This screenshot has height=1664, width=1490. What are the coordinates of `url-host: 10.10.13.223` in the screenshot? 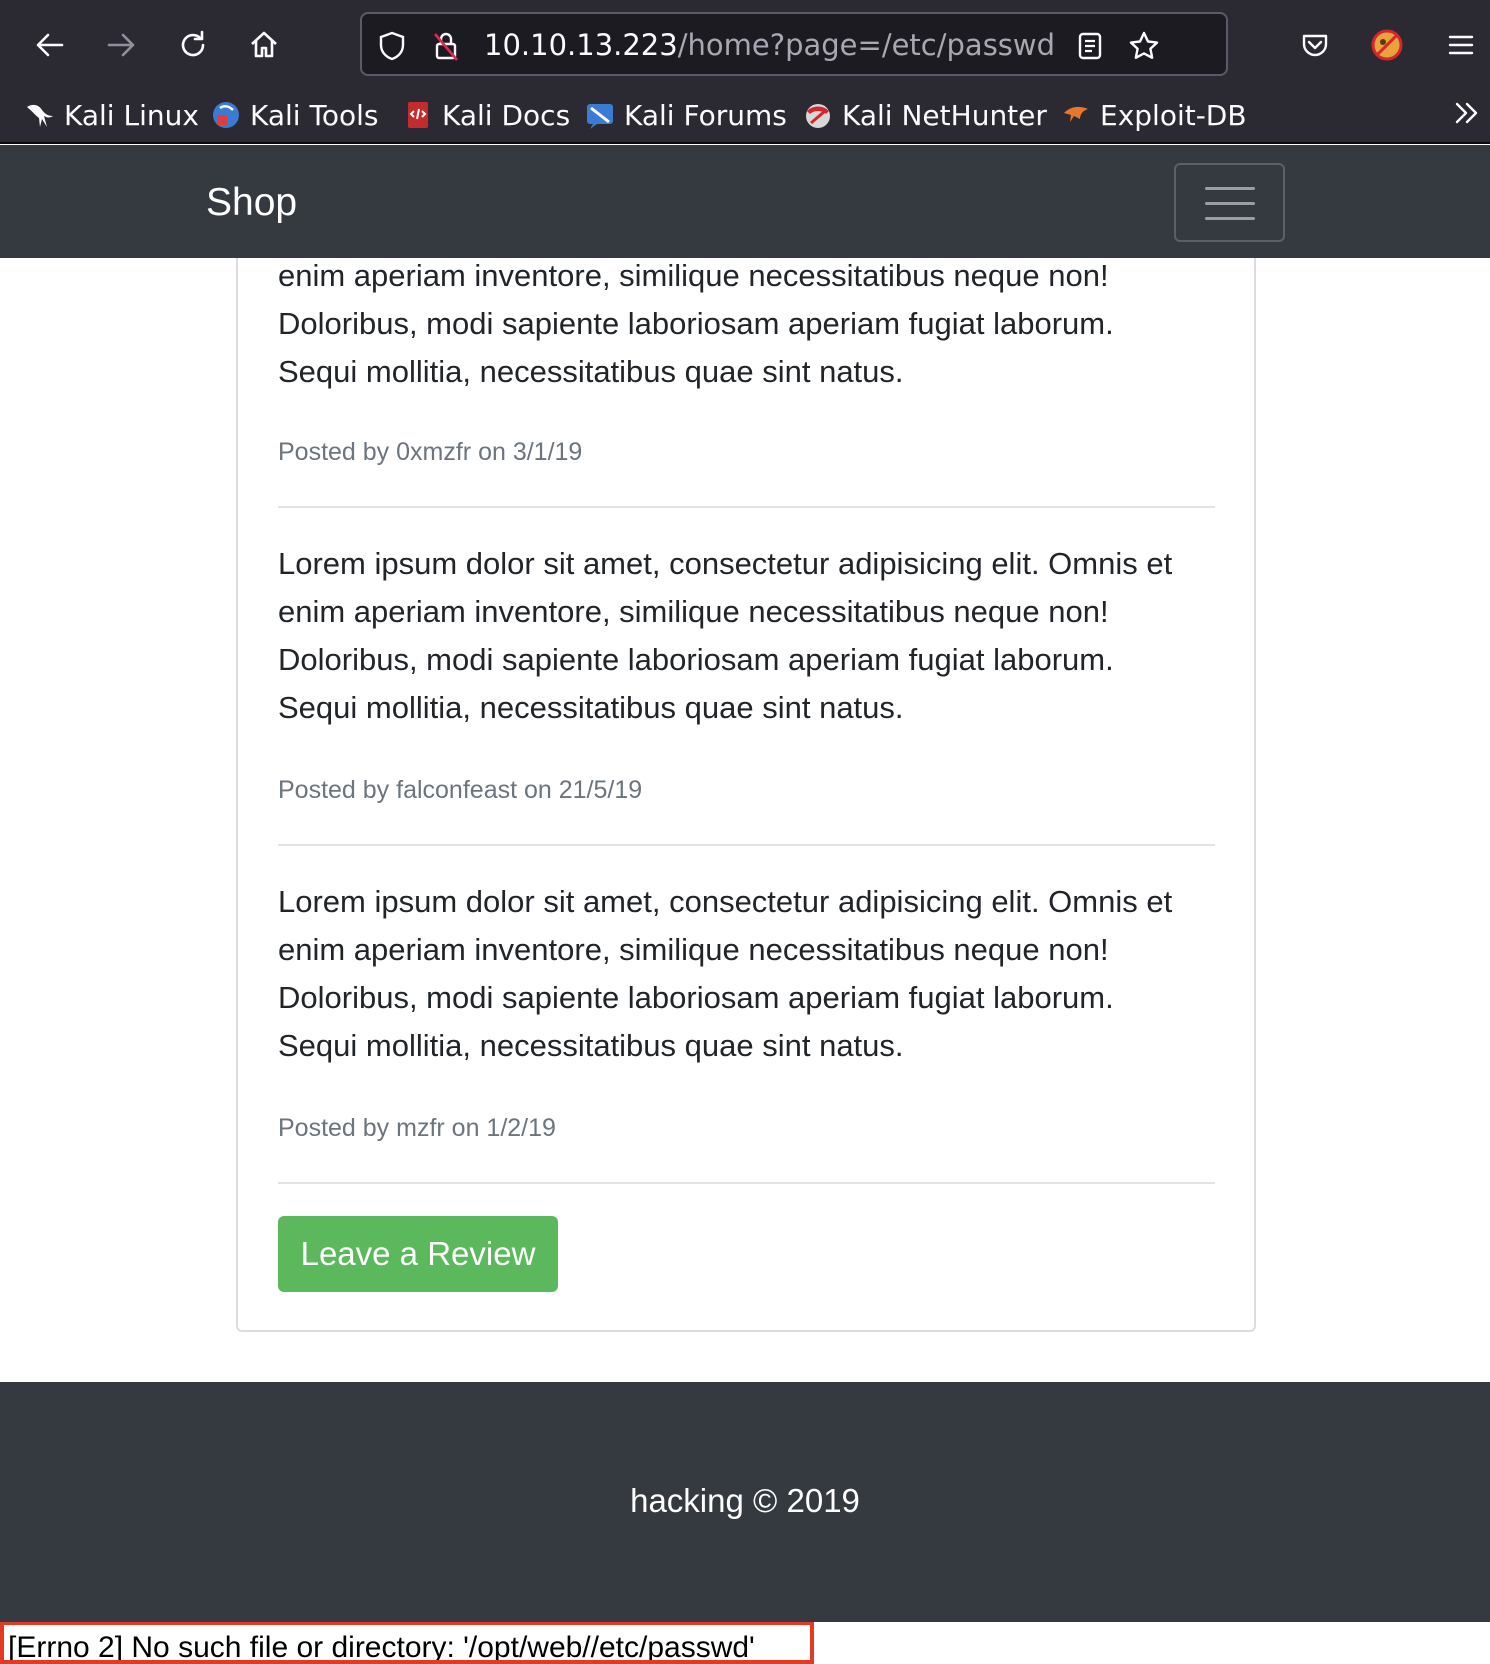 It's located at (581, 45).